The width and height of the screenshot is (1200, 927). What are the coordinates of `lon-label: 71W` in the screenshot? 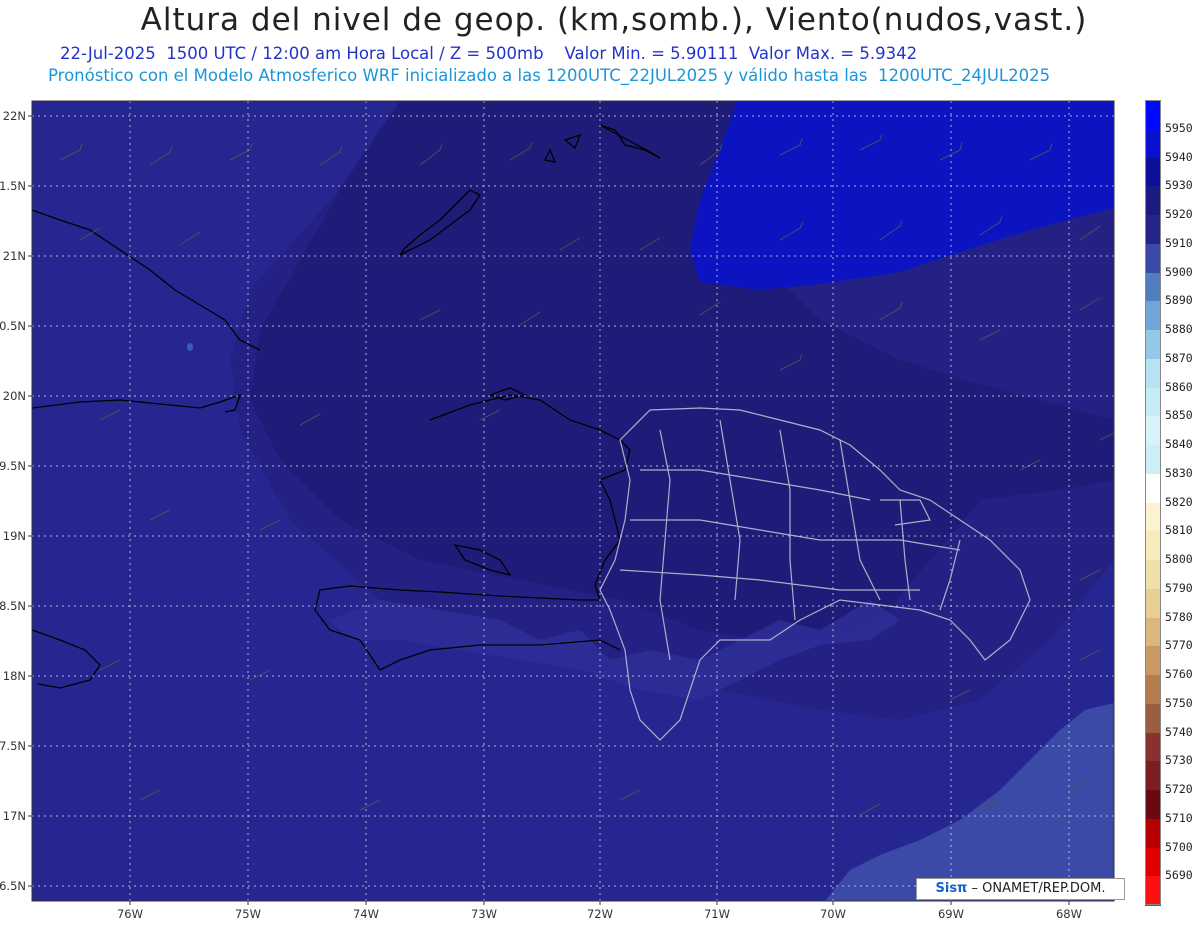 It's located at (717, 914).